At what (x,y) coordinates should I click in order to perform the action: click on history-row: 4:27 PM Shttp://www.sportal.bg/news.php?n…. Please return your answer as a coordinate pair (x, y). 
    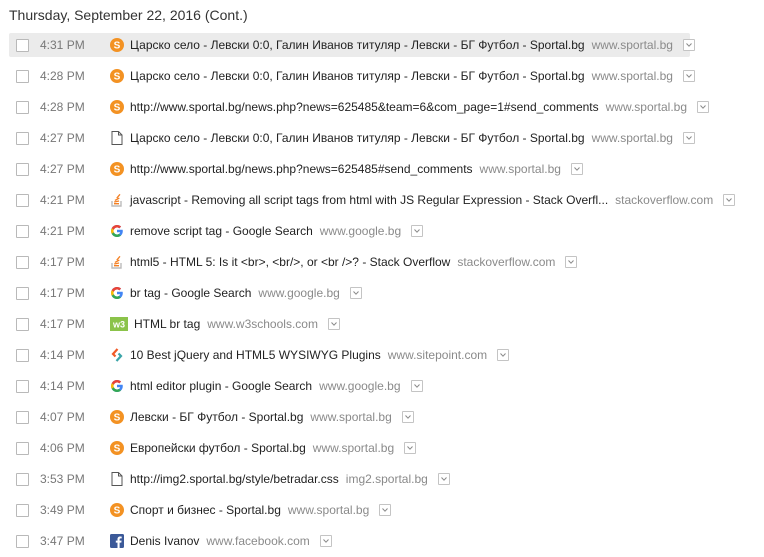
    Looking at the image, I should click on (296, 169).